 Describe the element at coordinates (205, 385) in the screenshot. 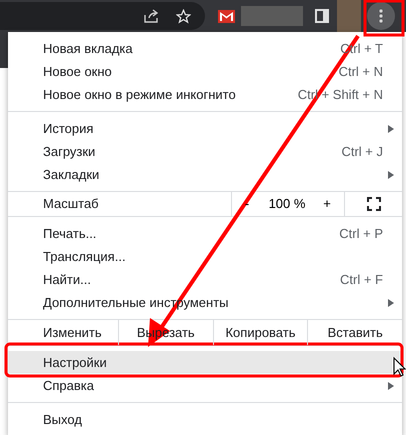

I see `menu-item: Справка` at that location.